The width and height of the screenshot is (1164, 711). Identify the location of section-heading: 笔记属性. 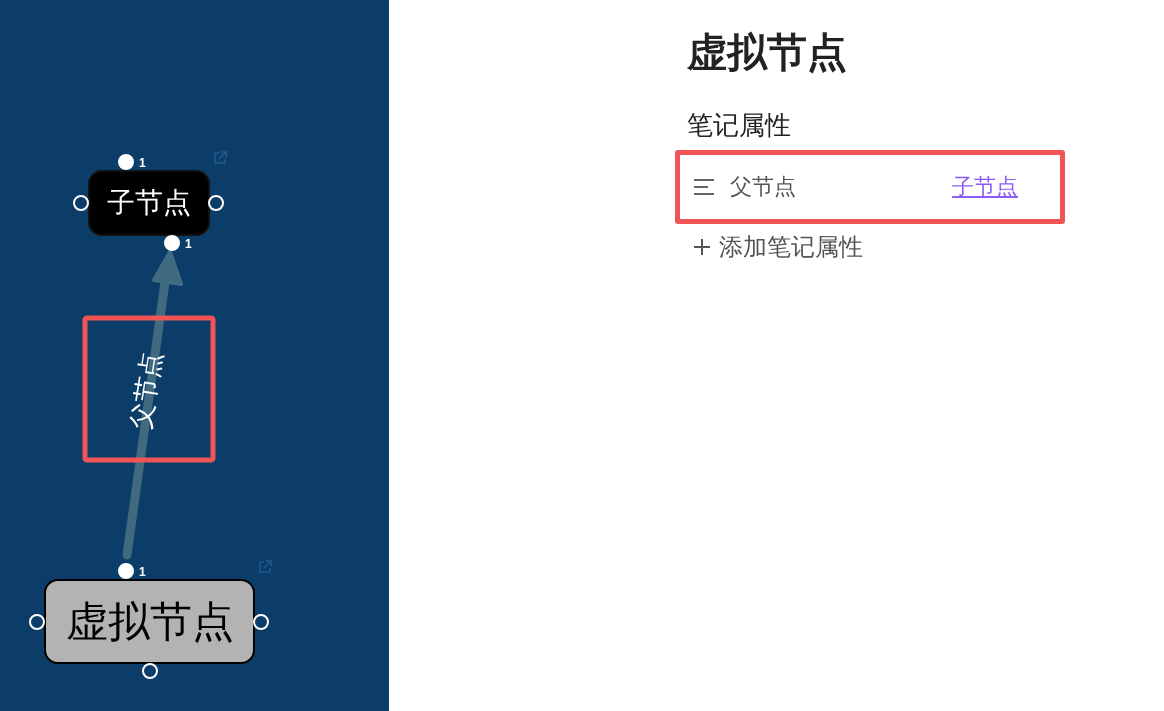
(739, 125).